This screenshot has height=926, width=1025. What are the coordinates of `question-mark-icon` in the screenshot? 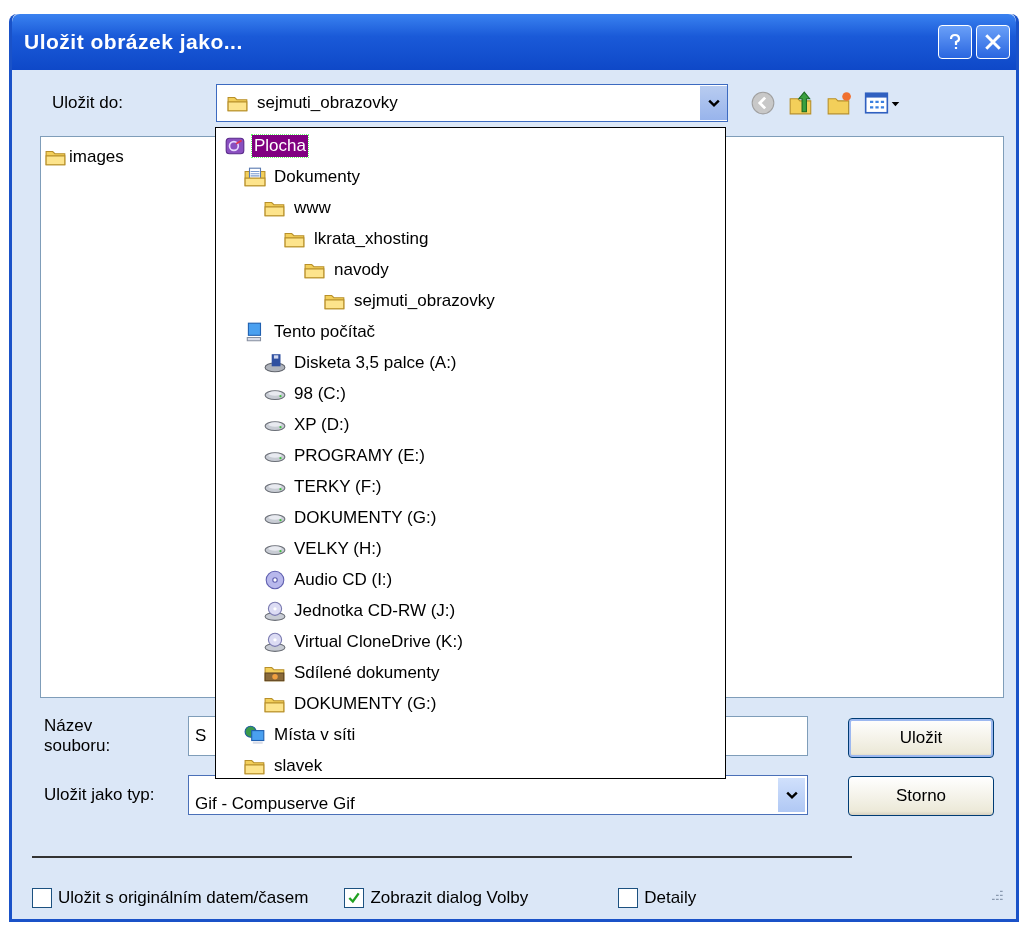 It's located at (955, 42).